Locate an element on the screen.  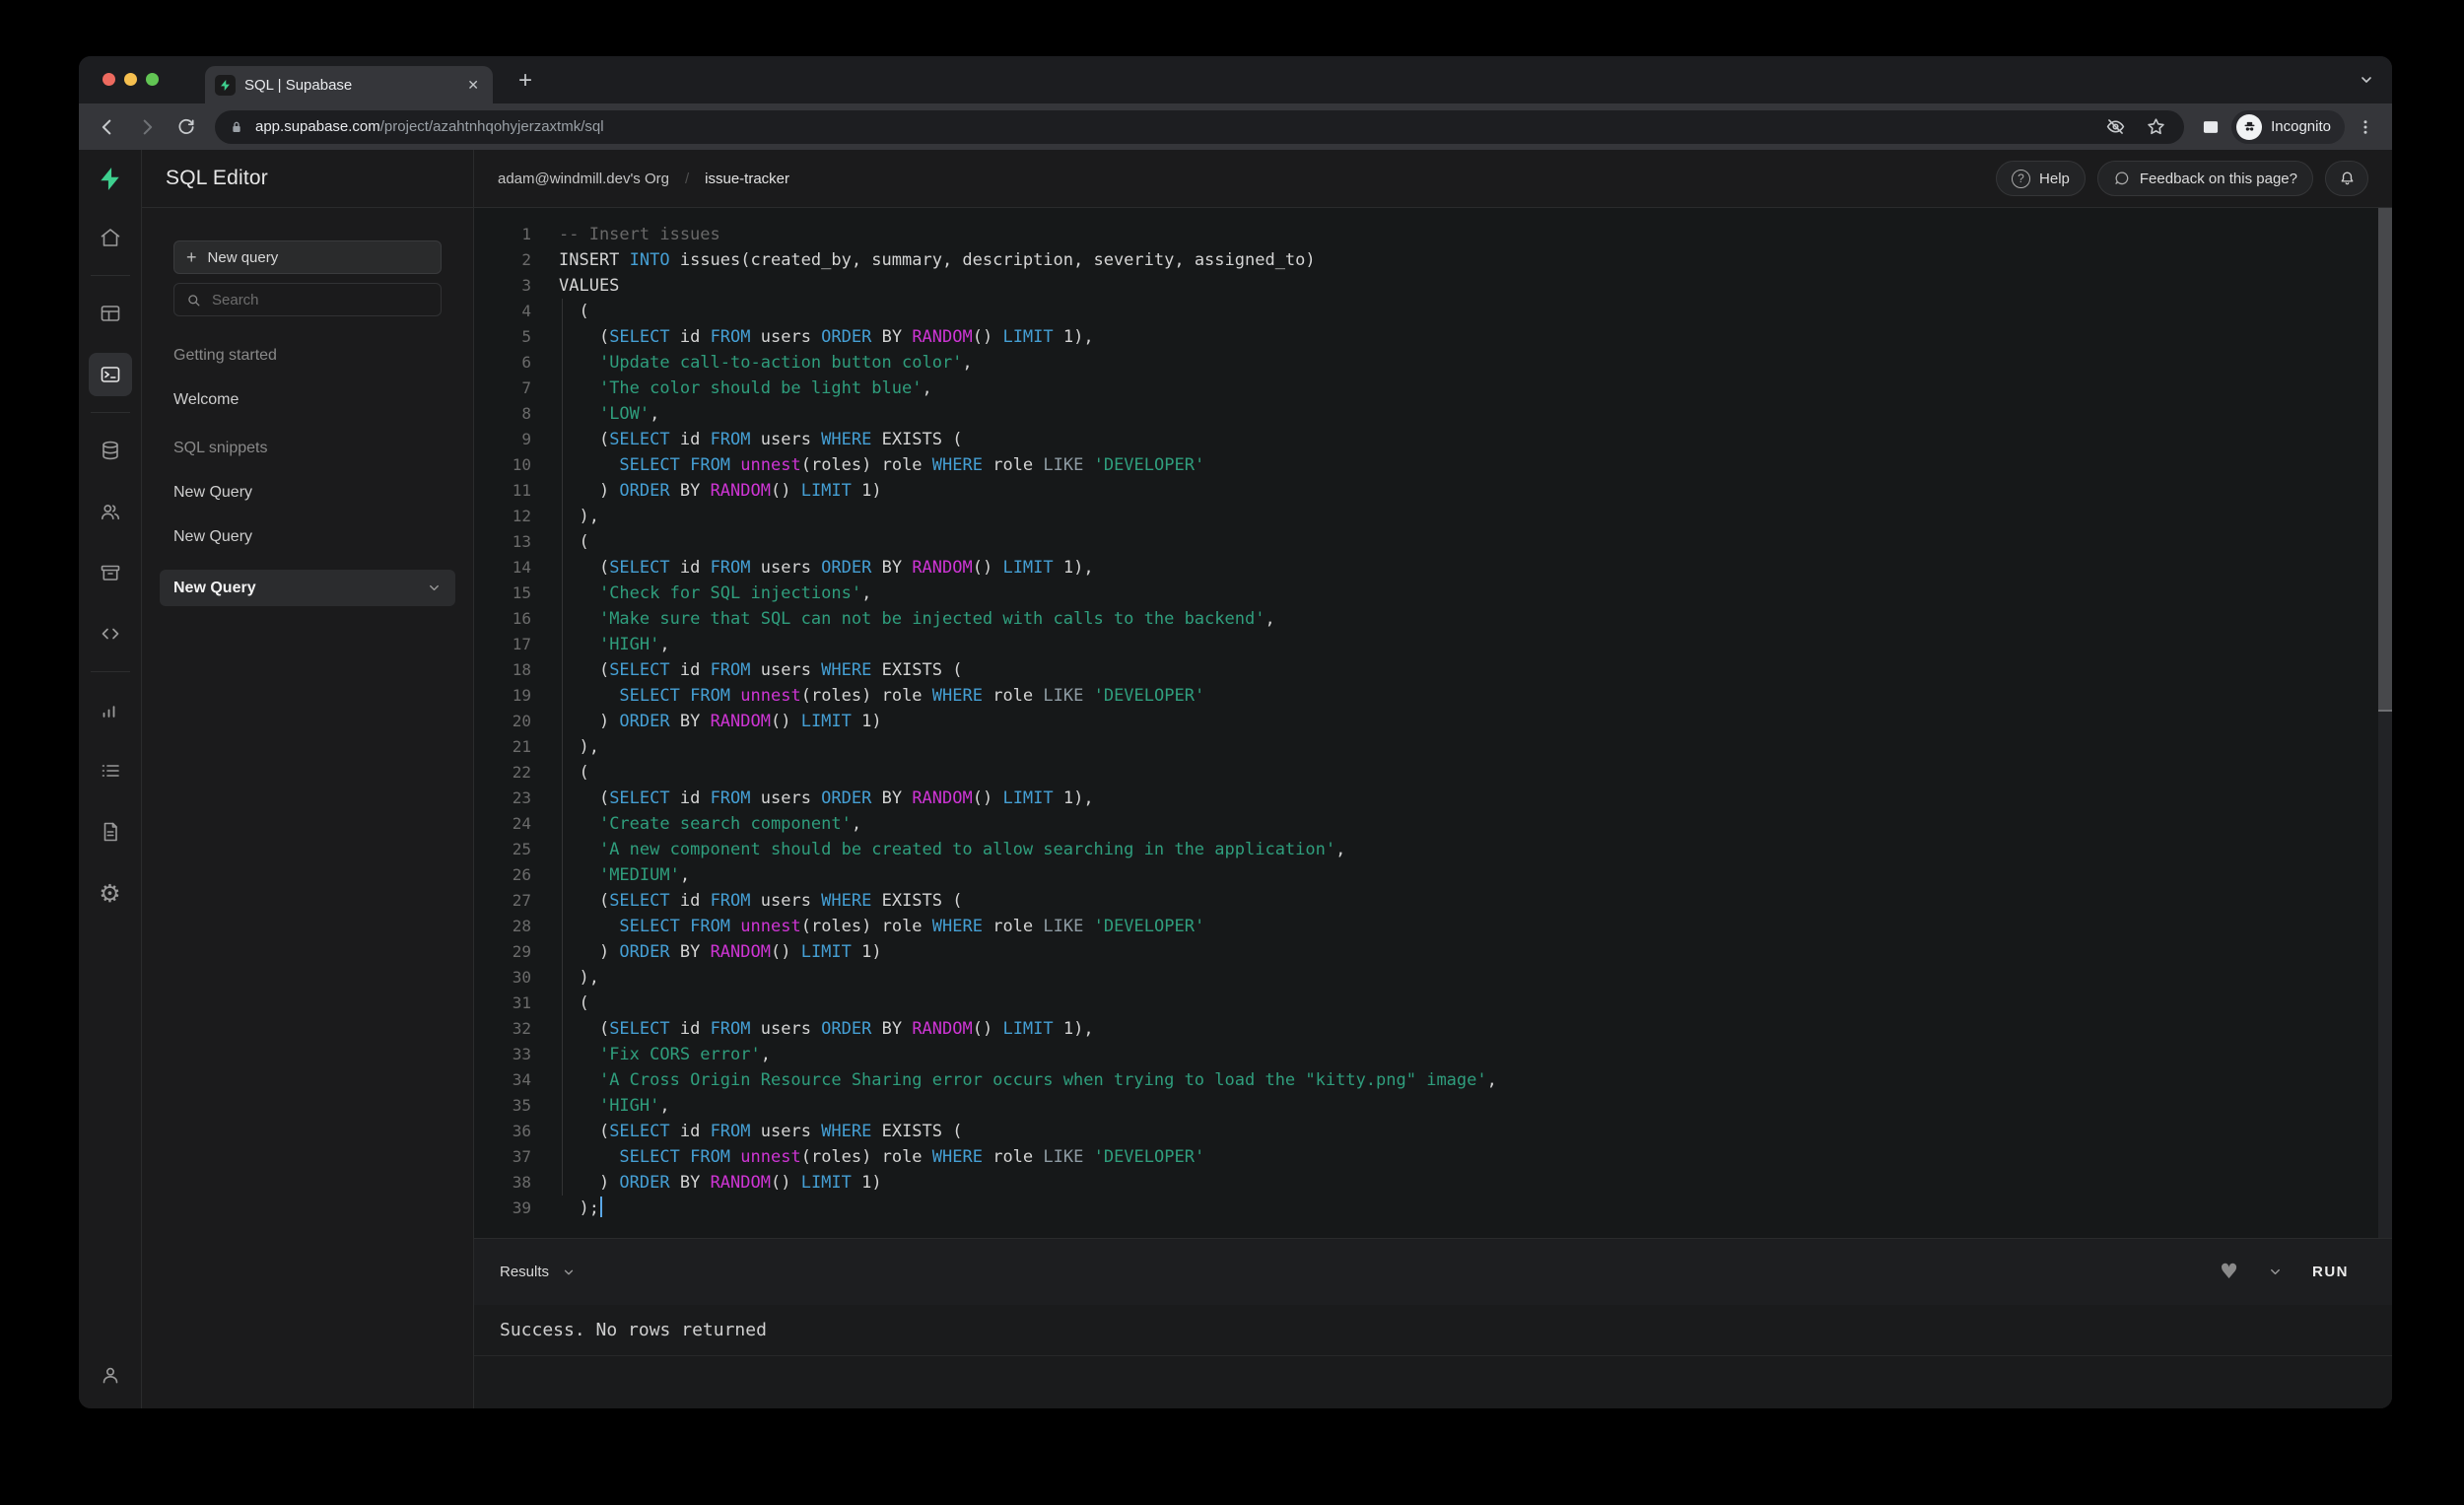
window-controls is located at coordinates (131, 79).